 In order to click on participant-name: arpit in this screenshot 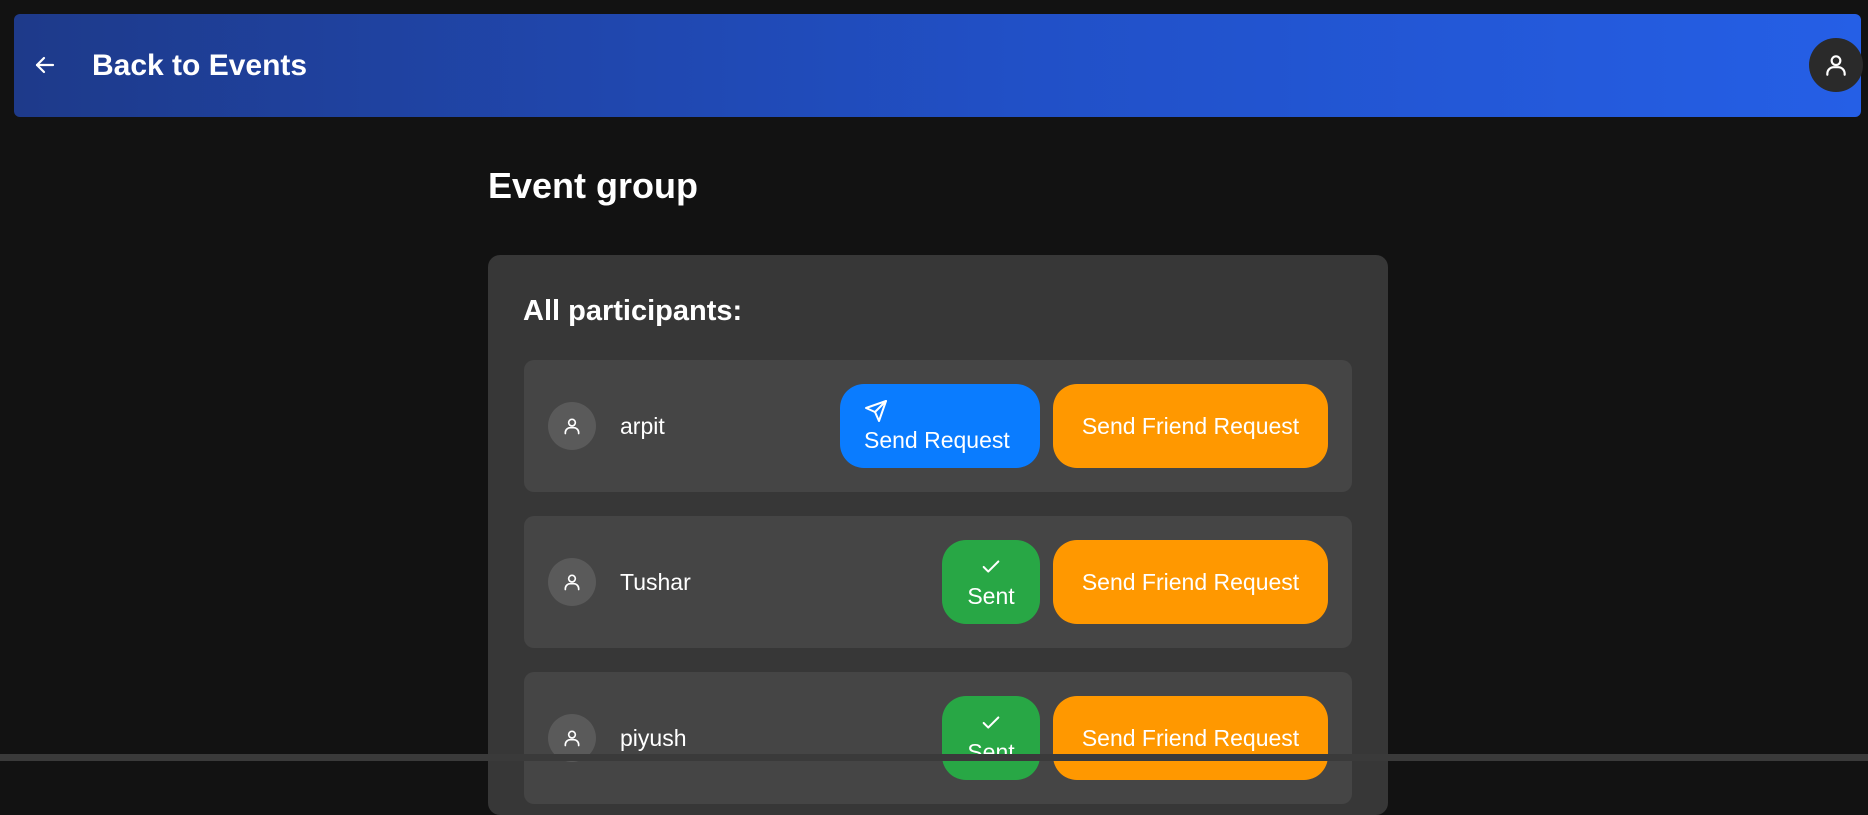, I will do `click(642, 426)`.